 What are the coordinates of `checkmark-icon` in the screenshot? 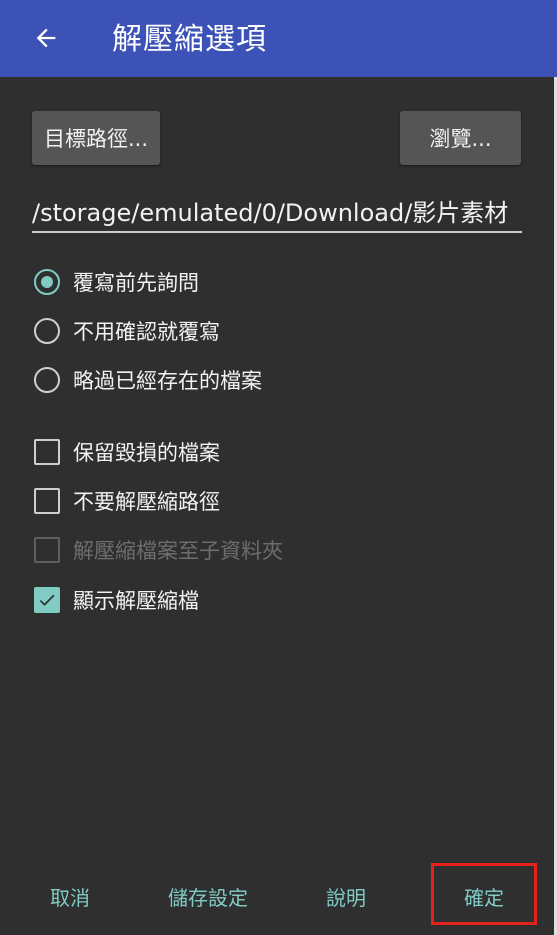 It's located at (47, 600).